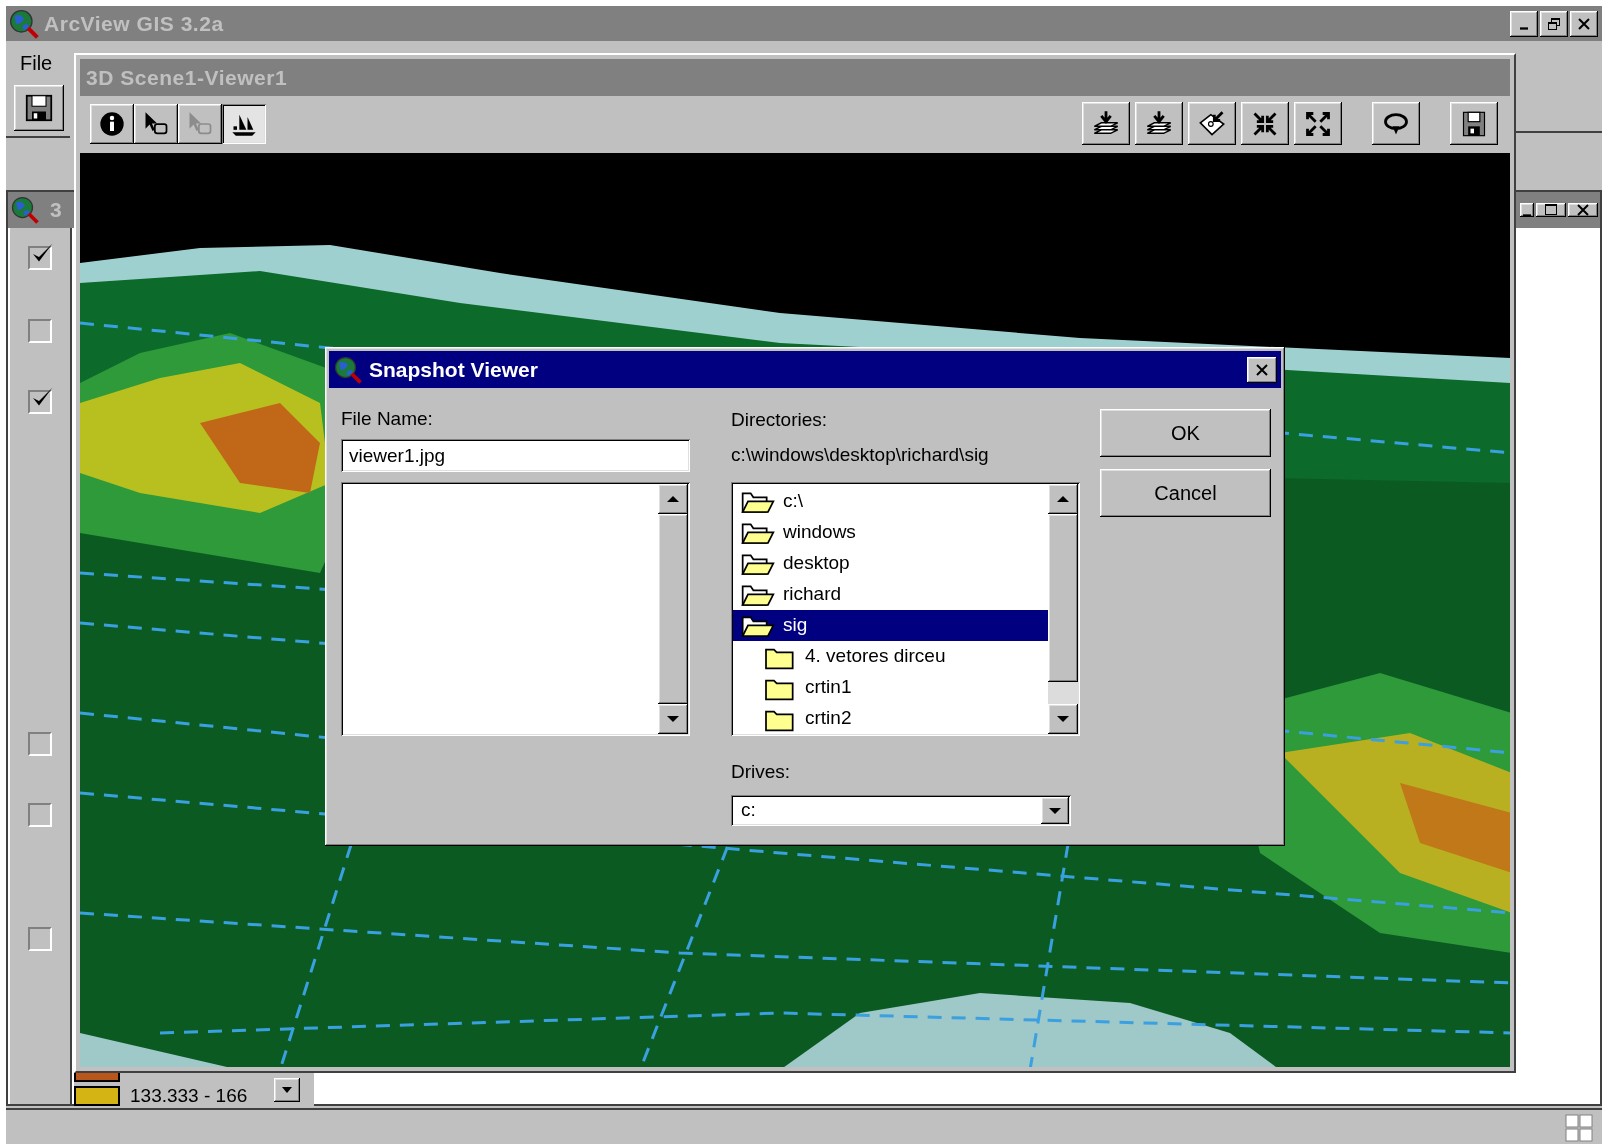 This screenshot has width=1602, height=1144. I want to click on directory-name: crtin1, so click(828, 687).